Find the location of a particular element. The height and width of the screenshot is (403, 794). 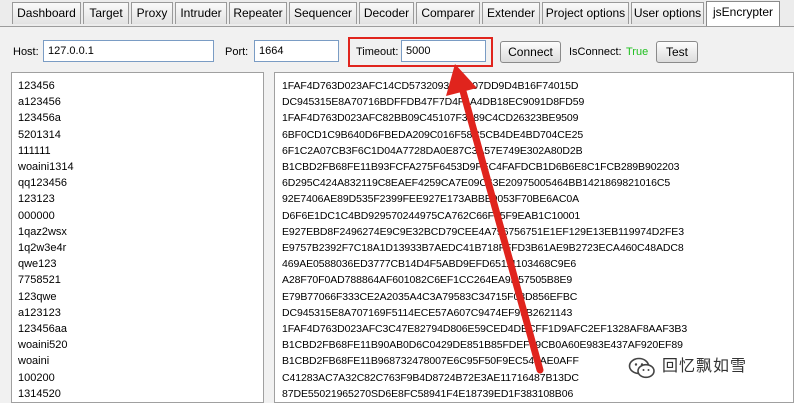

plaintext-list-item: woaini520 is located at coordinates (43, 345).